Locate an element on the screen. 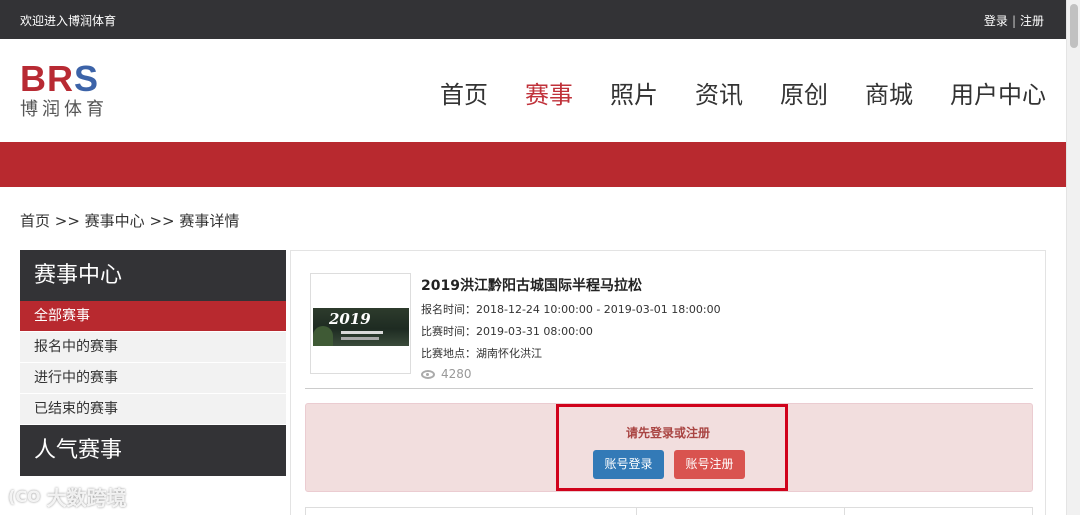 This screenshot has height=515, width=1080. page-scrollbar is located at coordinates (1073, 257).